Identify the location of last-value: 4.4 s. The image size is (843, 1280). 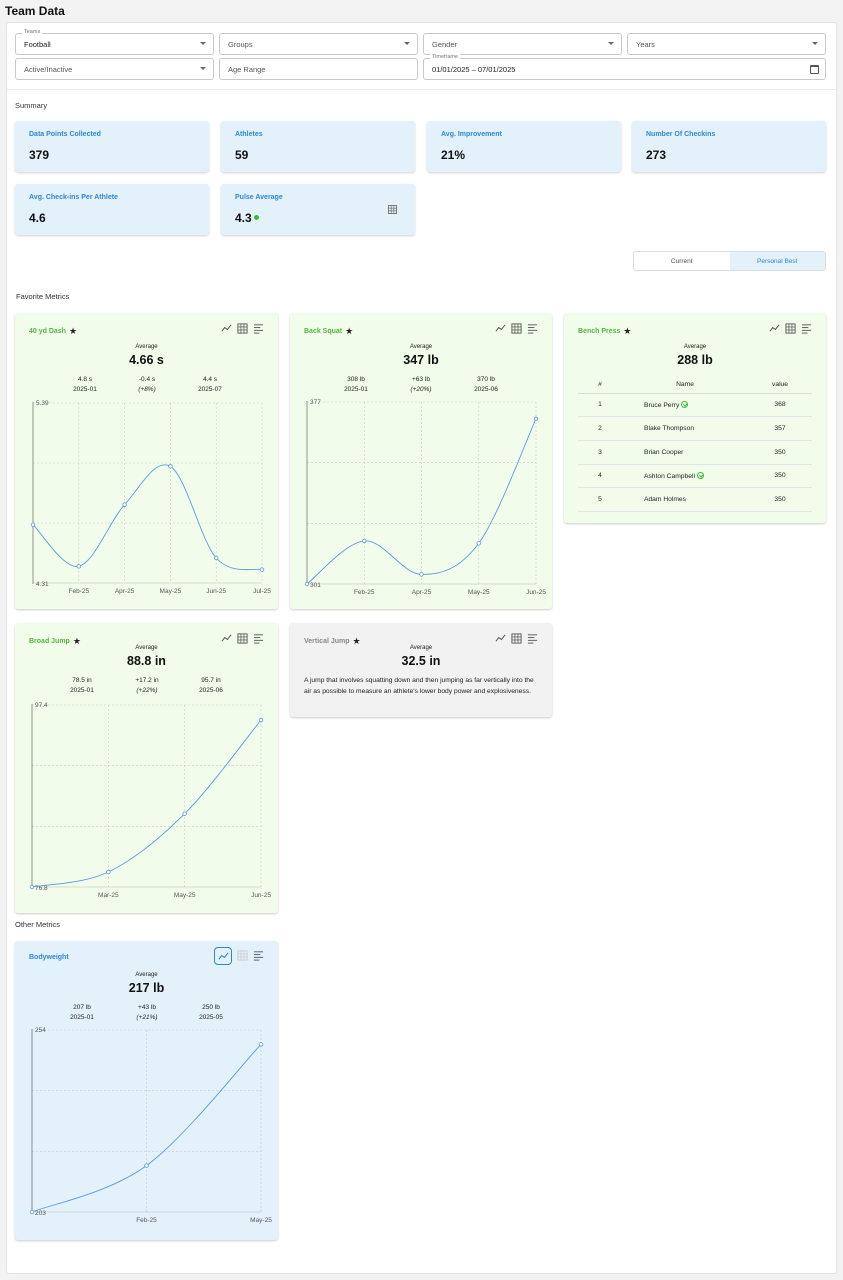
(210, 379).